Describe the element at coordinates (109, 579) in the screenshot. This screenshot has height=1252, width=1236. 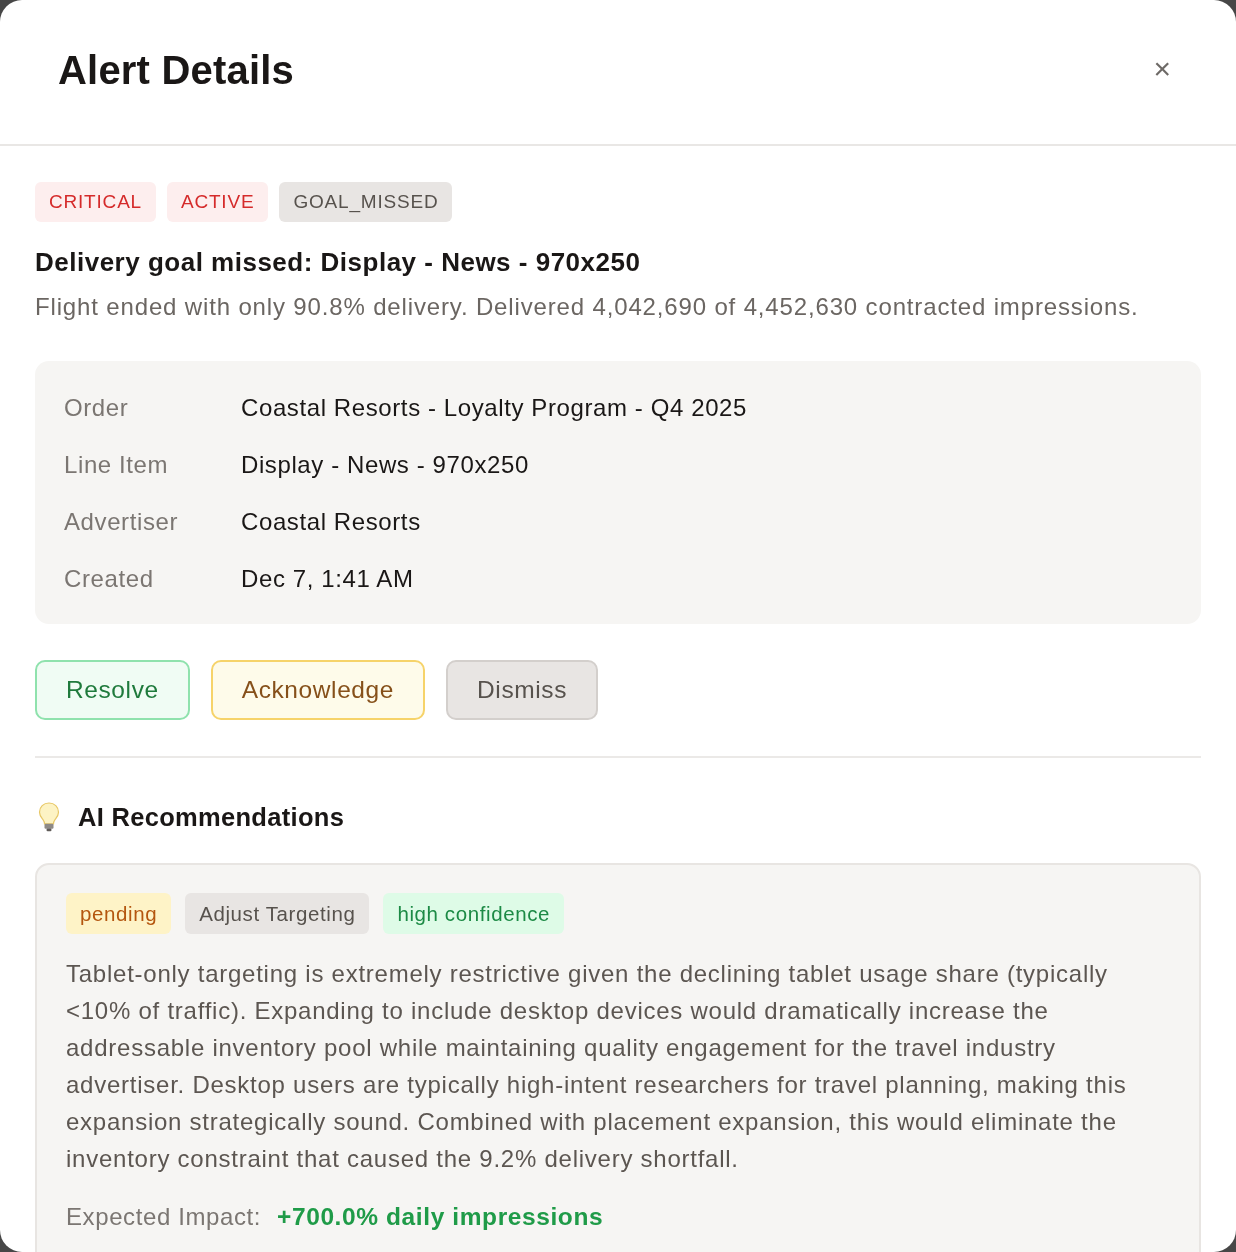
I see `detail-label: Created` at that location.